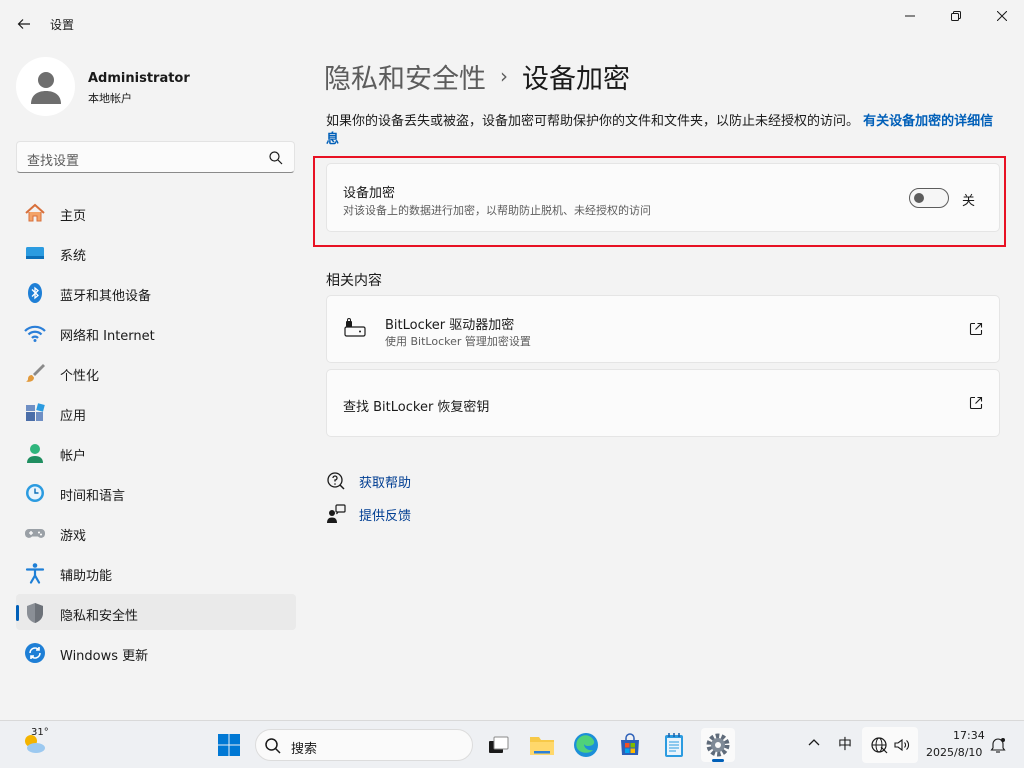 The width and height of the screenshot is (1024, 768). Describe the element at coordinates (104, 656) in the screenshot. I see `sidebar-item-label: Windows 更新` at that location.